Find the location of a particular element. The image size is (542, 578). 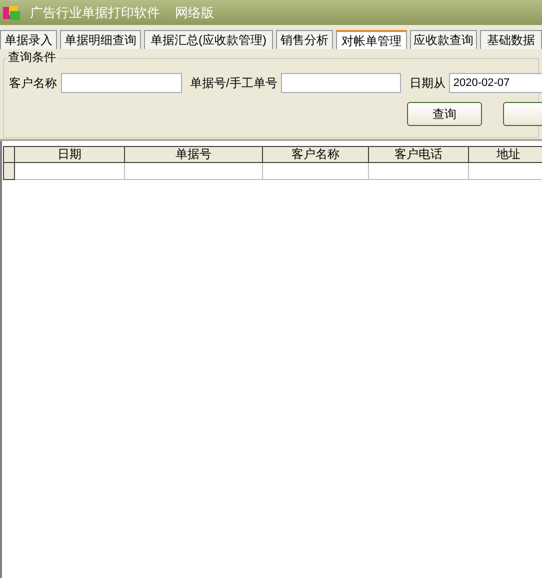

row-header-corner is located at coordinates (9, 154).